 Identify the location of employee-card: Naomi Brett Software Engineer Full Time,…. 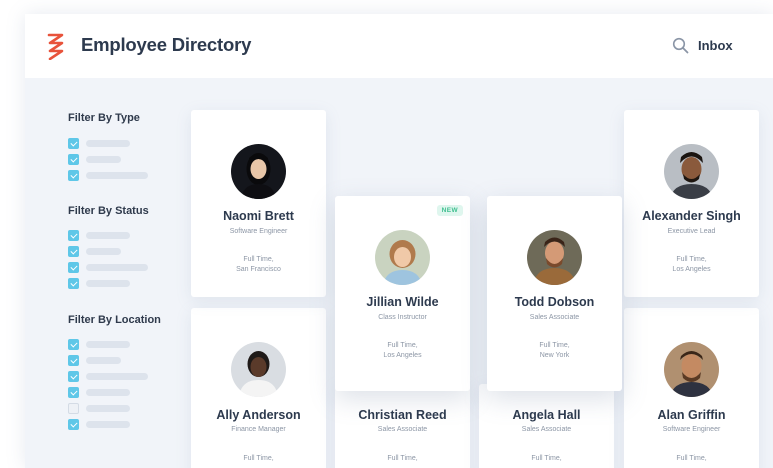
(258, 203).